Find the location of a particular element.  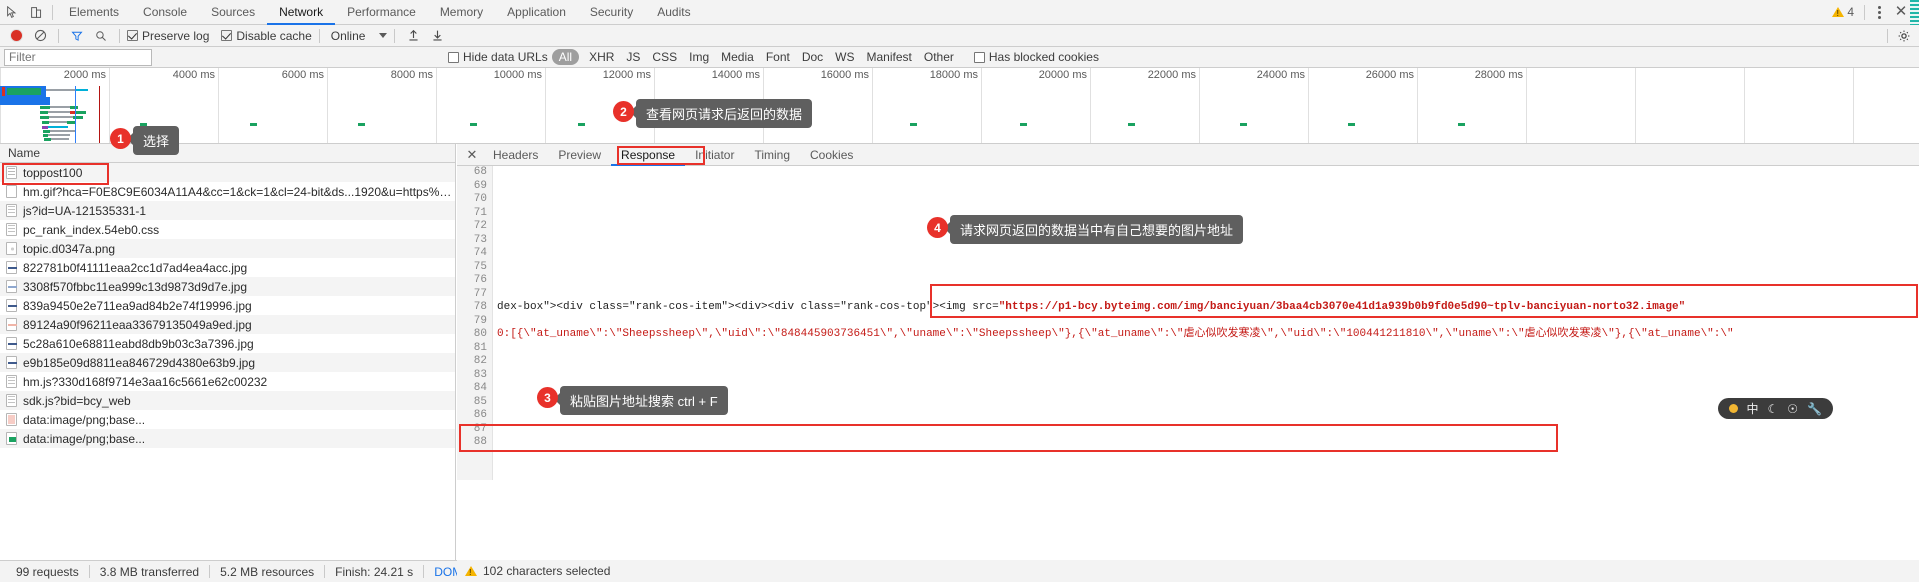

has-blocked-cookies-checkbox: Has blocked cookies is located at coordinates (1036, 57).